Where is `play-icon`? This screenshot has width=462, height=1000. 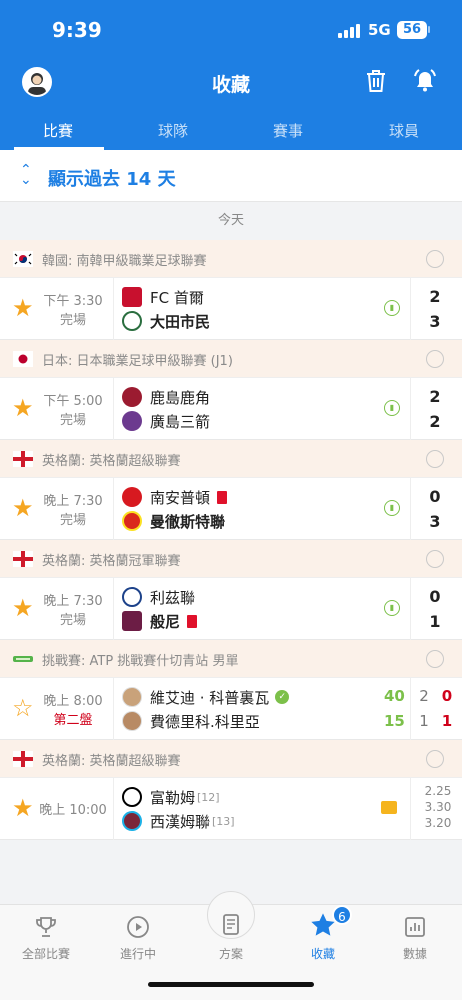 play-icon is located at coordinates (138, 925).